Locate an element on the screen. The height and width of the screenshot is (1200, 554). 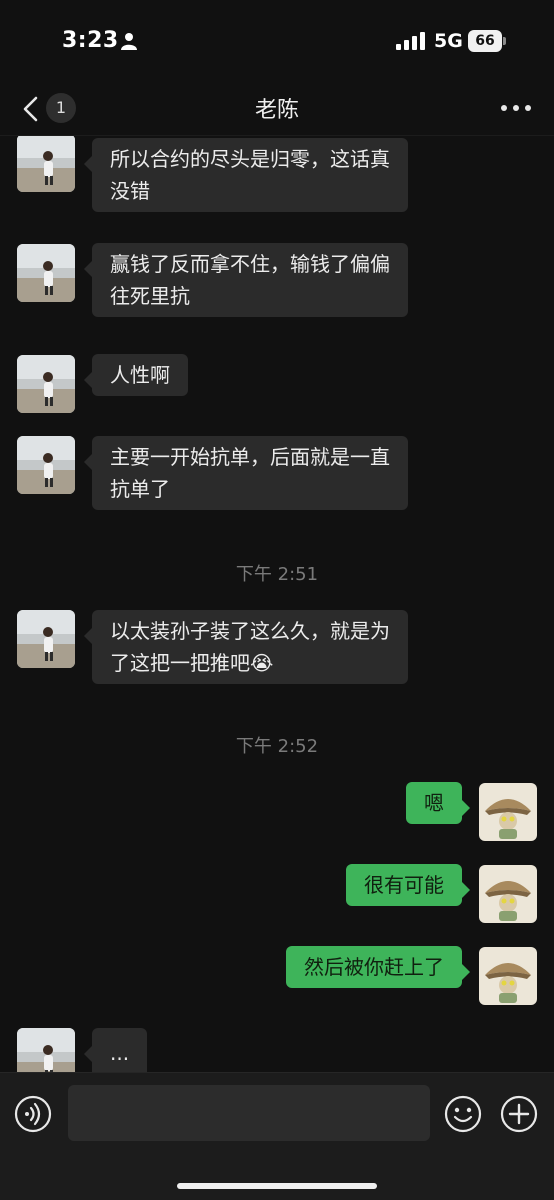
message-bubble-outgoing: 嗯 is located at coordinates (438, 803).